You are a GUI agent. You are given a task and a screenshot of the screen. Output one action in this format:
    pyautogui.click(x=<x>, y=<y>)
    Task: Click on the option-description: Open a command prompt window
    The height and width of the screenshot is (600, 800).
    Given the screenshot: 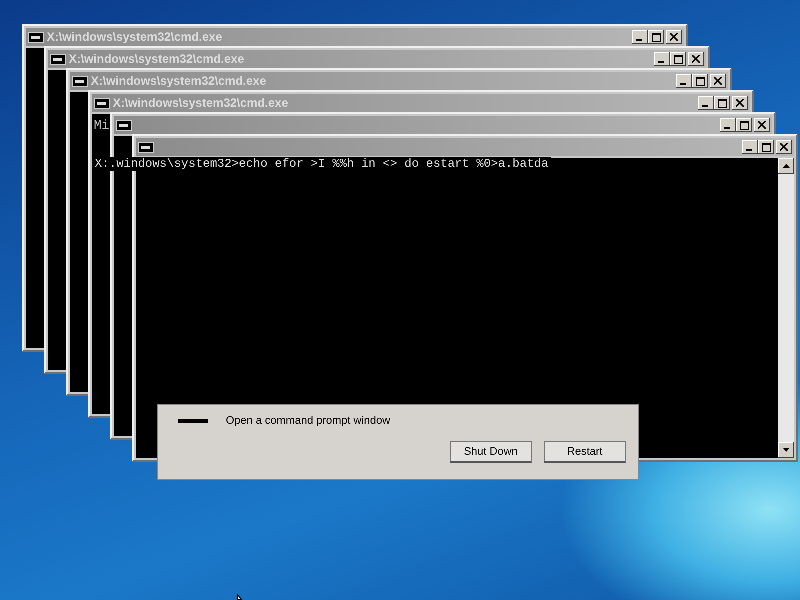 What is the action you would take?
    pyautogui.click(x=308, y=421)
    